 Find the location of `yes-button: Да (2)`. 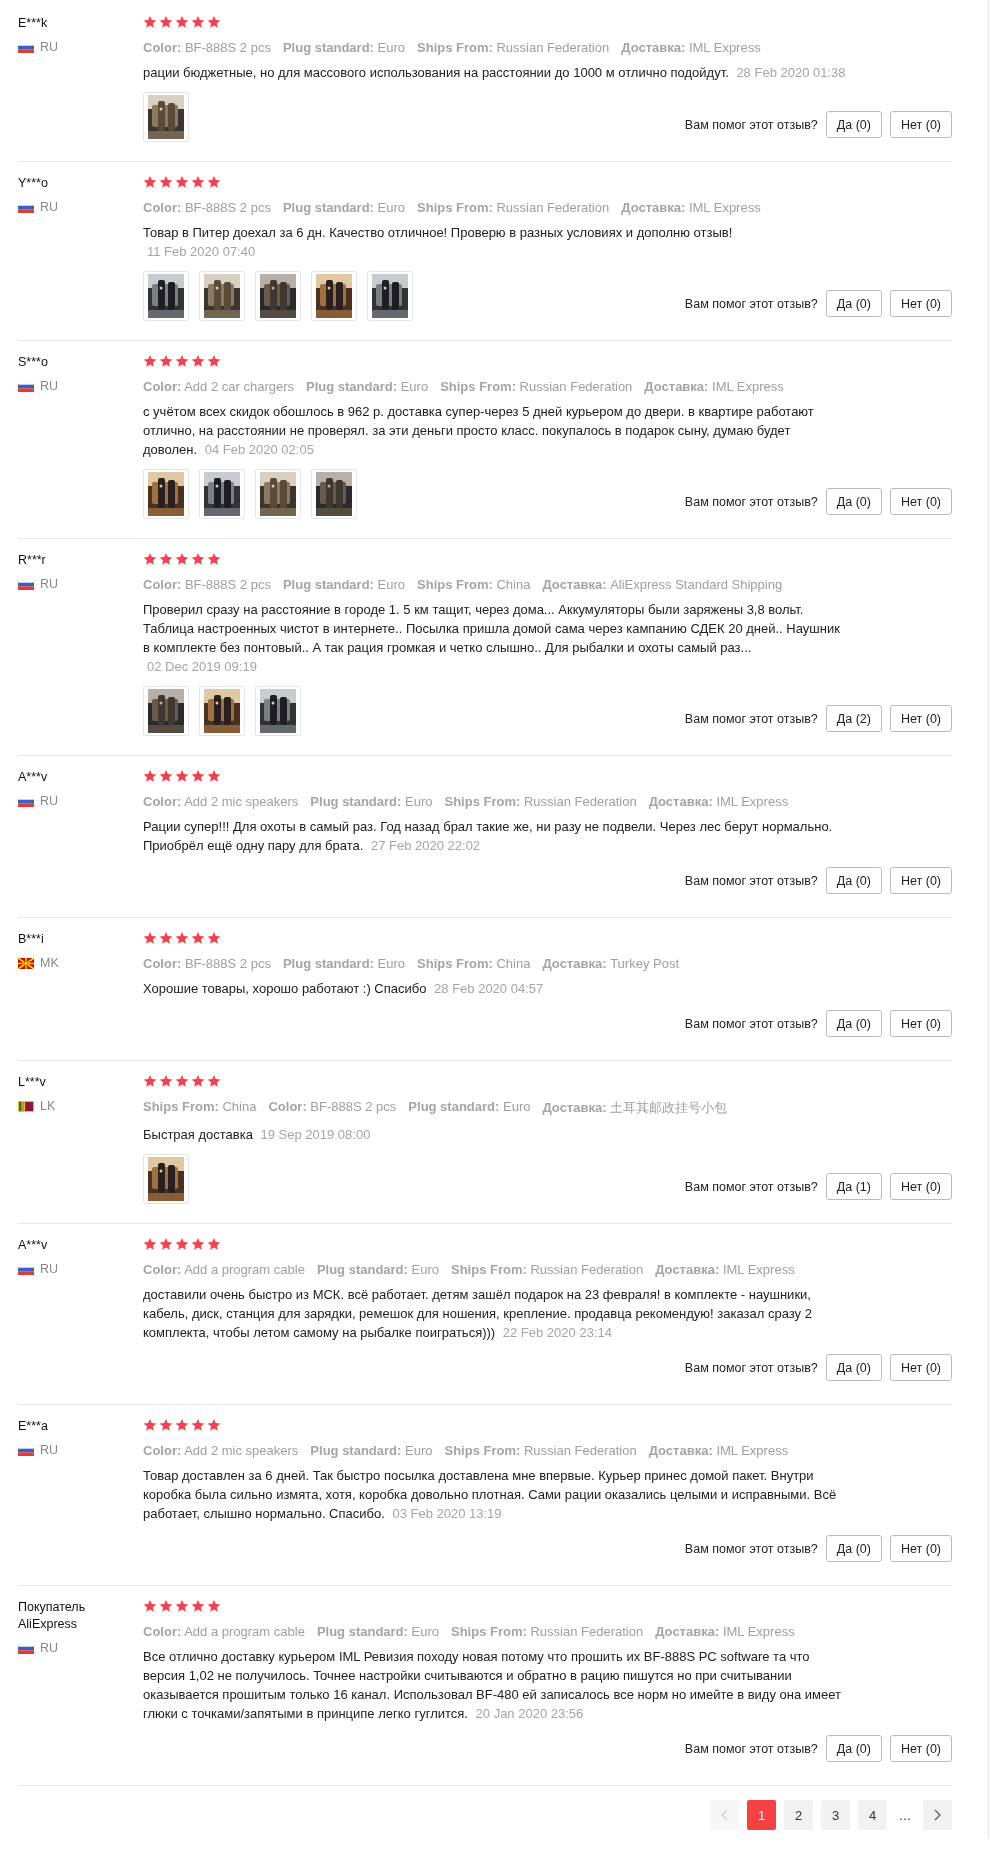

yes-button: Да (2) is located at coordinates (853, 718).